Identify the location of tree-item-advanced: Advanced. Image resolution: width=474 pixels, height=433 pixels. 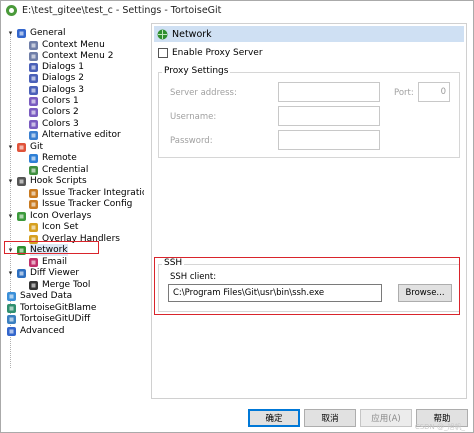
(35, 331).